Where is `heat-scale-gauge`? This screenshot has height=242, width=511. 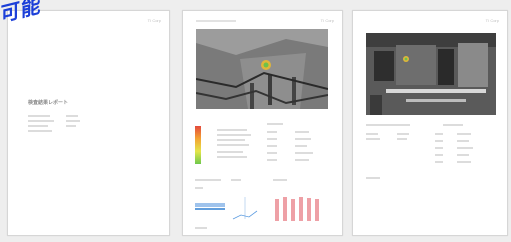 heat-scale-gauge is located at coordinates (198, 145).